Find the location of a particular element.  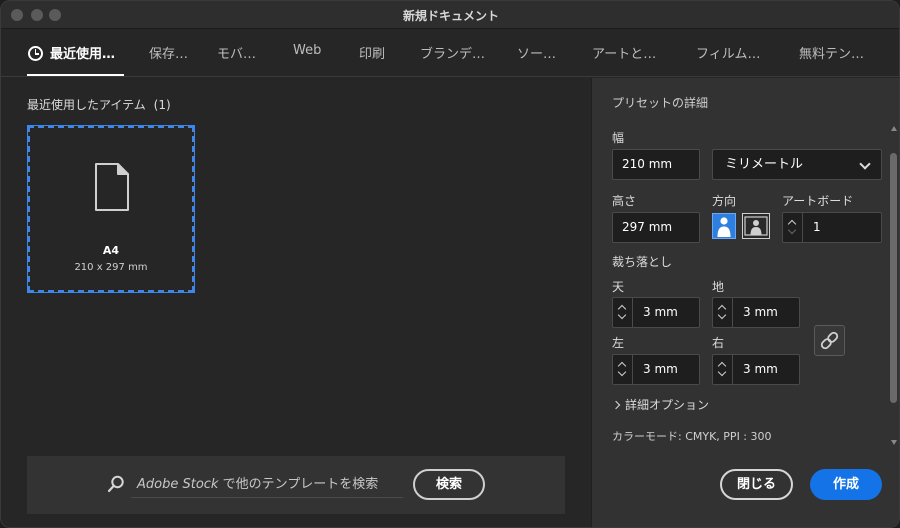

bleed-top-stepper: 3 mm is located at coordinates (656, 312).